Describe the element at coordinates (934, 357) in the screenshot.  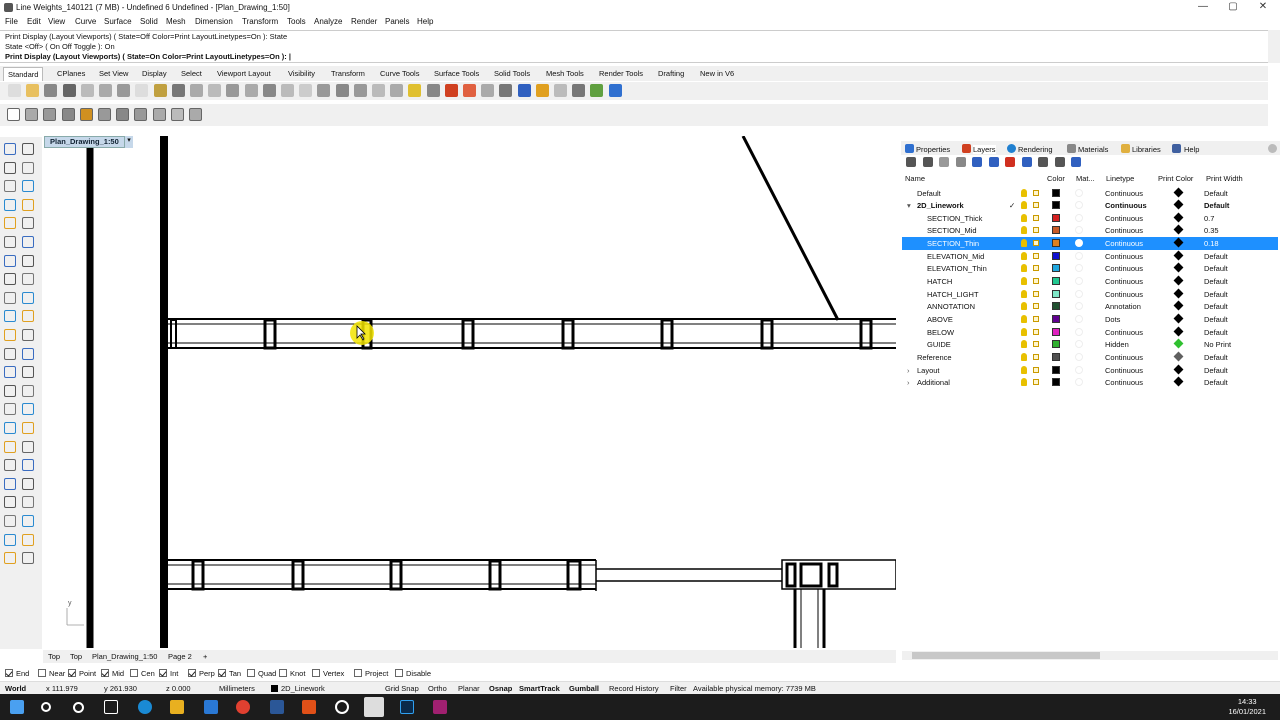
I see `layer-name: Reference` at that location.